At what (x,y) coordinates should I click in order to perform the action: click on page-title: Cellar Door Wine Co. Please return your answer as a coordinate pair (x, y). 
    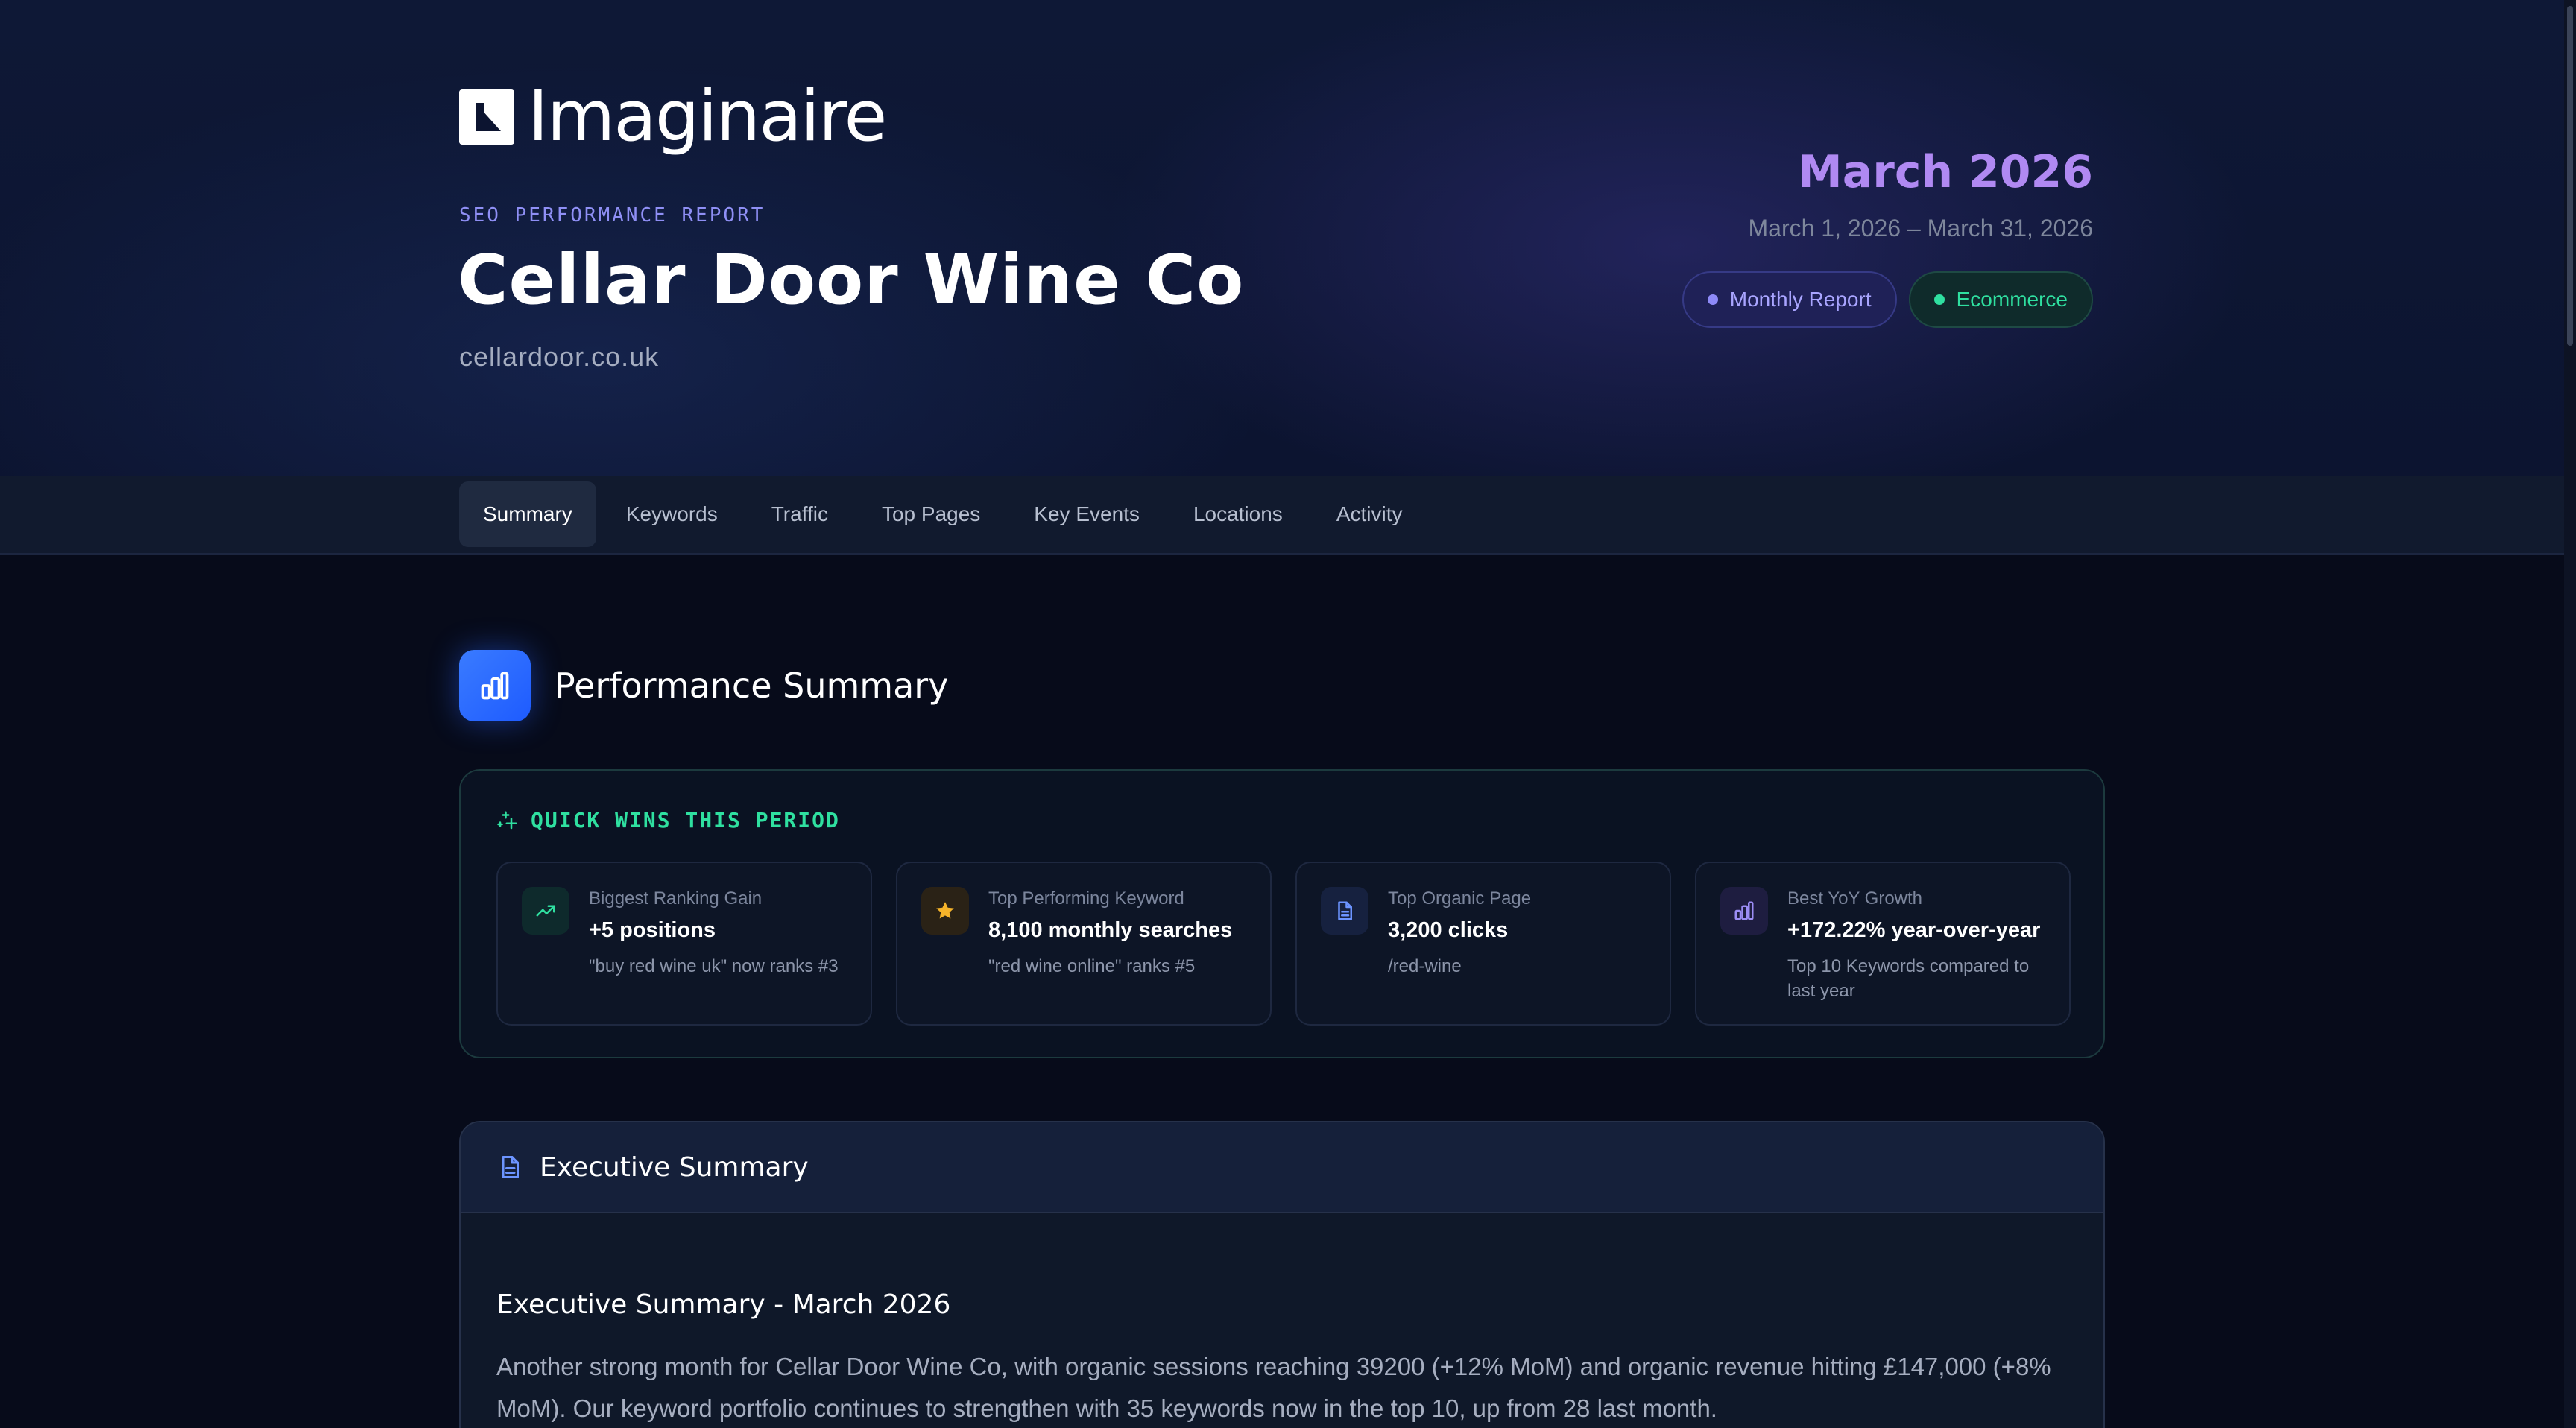
    Looking at the image, I should click on (852, 280).